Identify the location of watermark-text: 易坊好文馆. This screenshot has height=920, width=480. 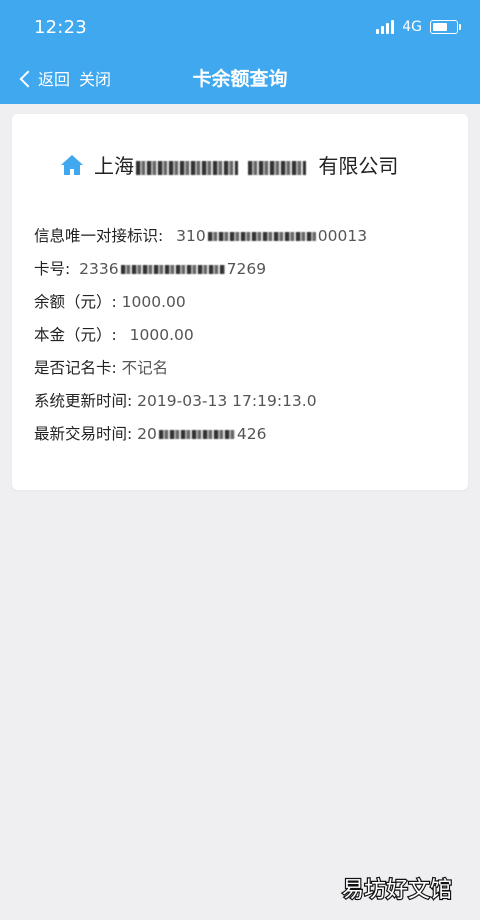
(397, 890).